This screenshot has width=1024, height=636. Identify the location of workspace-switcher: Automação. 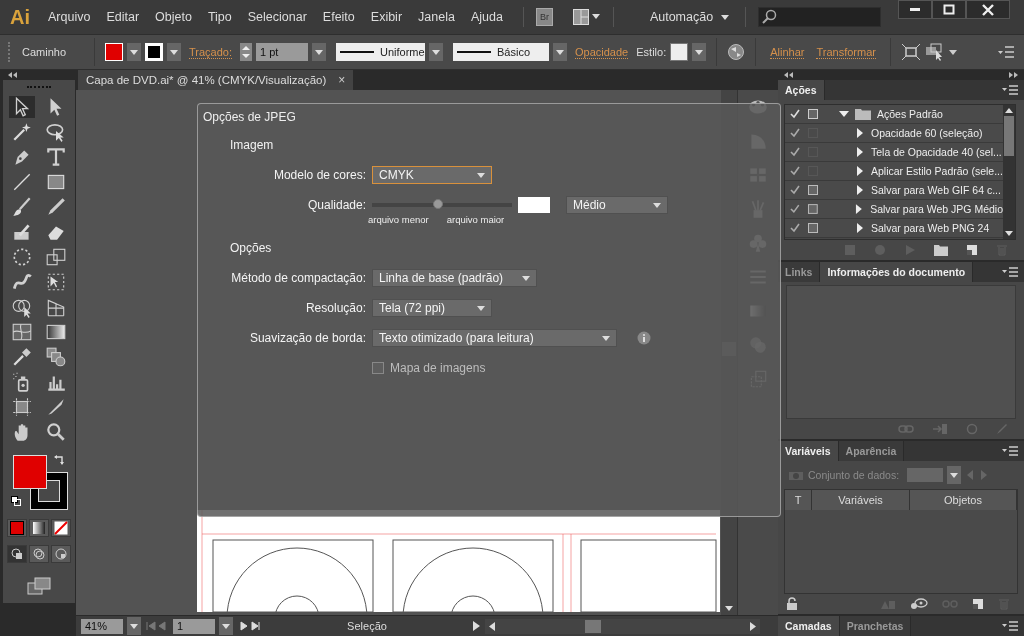
(689, 17).